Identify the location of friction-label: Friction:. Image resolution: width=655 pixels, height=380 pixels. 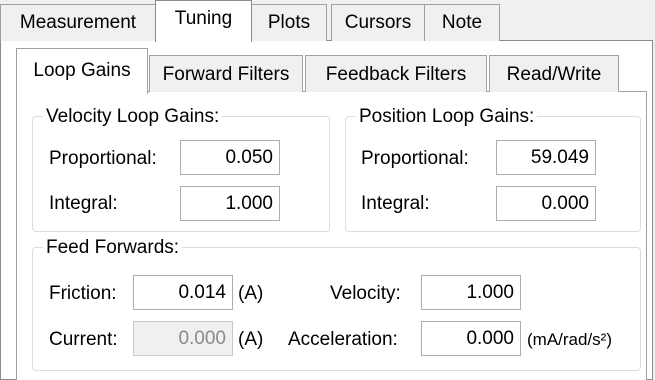
(83, 293).